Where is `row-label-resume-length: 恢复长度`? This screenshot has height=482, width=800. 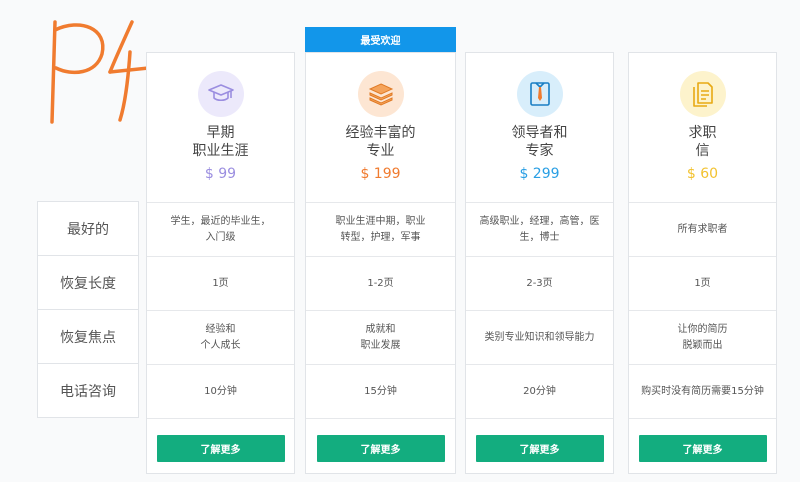 row-label-resume-length: 恢复长度 is located at coordinates (88, 283).